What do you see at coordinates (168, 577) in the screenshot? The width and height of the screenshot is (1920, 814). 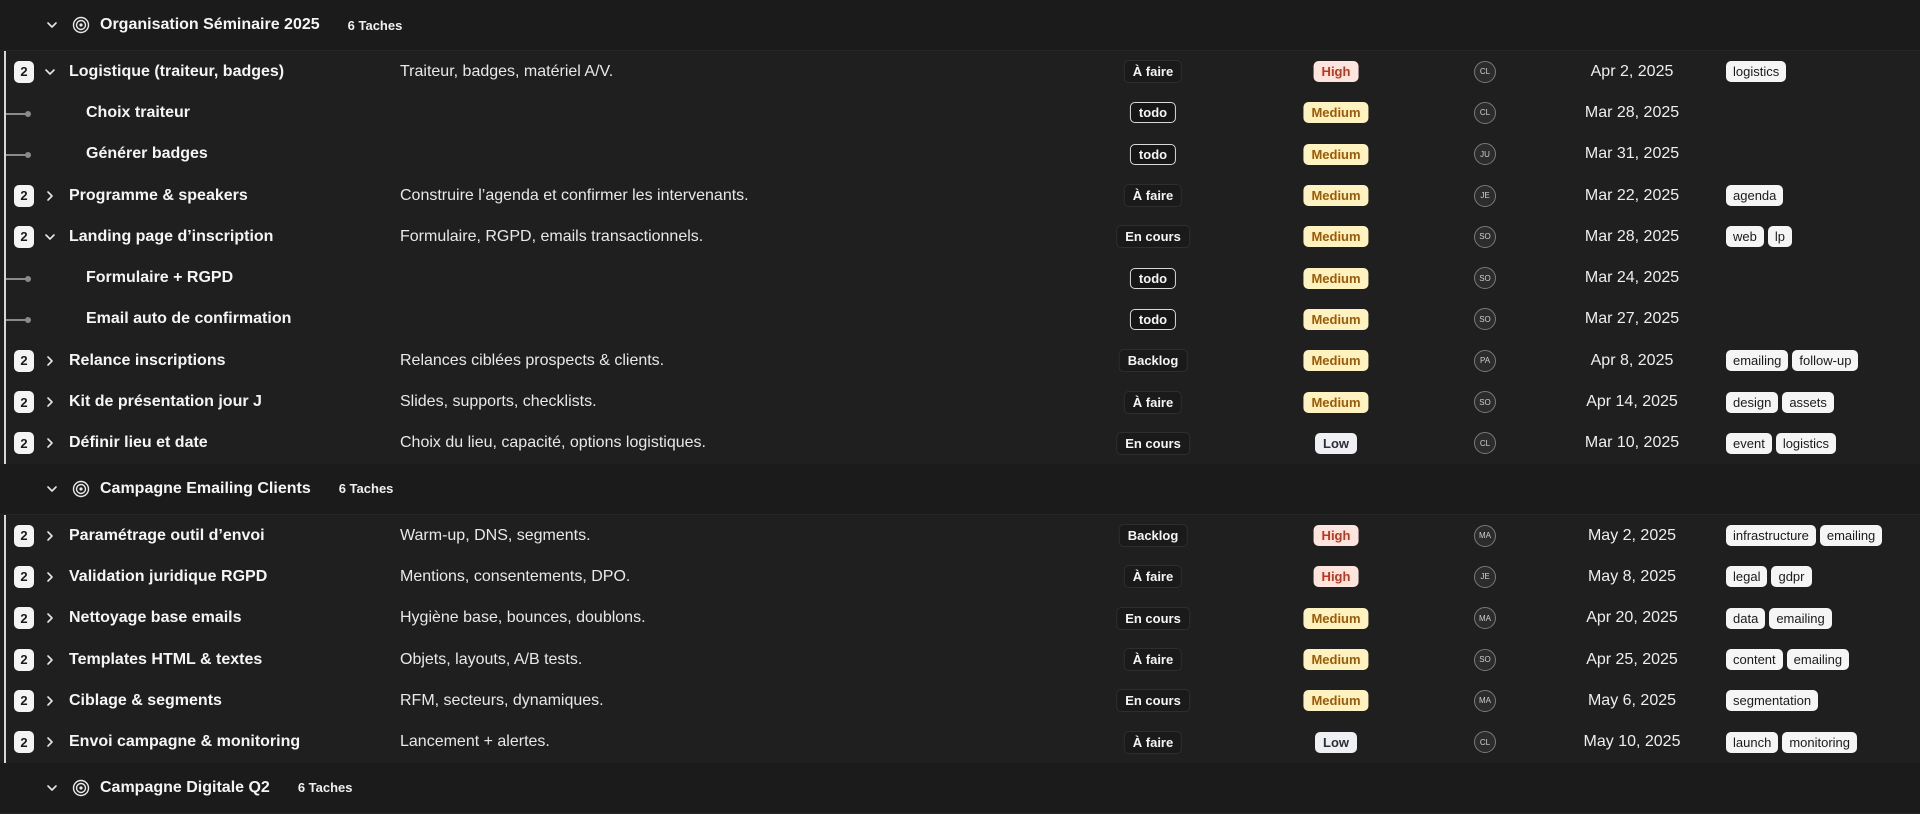 I see `task-title: Validation juridique RGPD` at bounding box center [168, 577].